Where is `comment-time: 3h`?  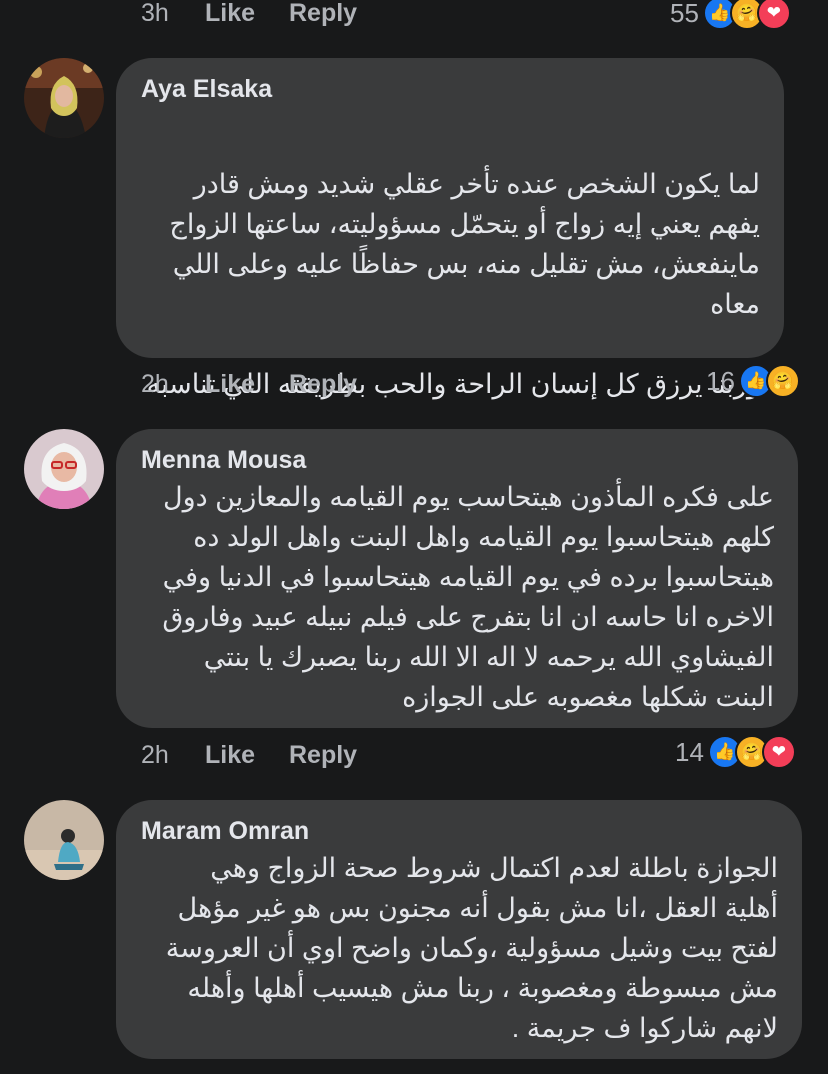
comment-time: 3h is located at coordinates (155, 13).